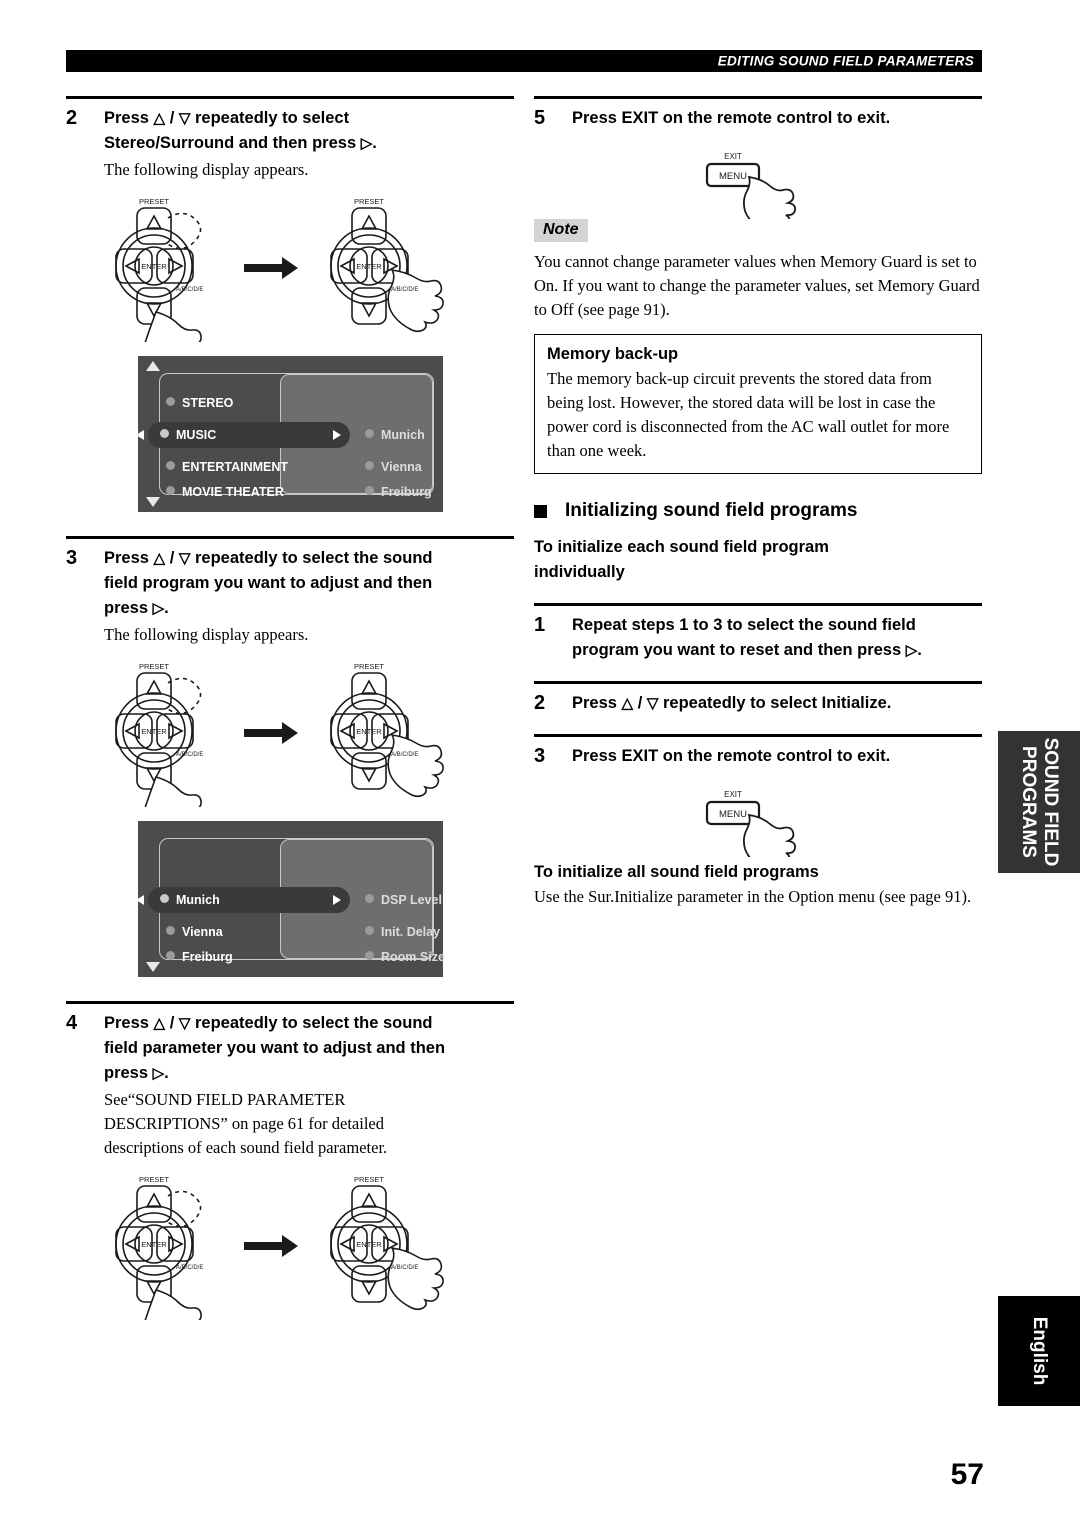 The width and height of the screenshot is (1080, 1526). I want to click on step-4-head-part-b: repeatedly to select the sound, so click(311, 1023).